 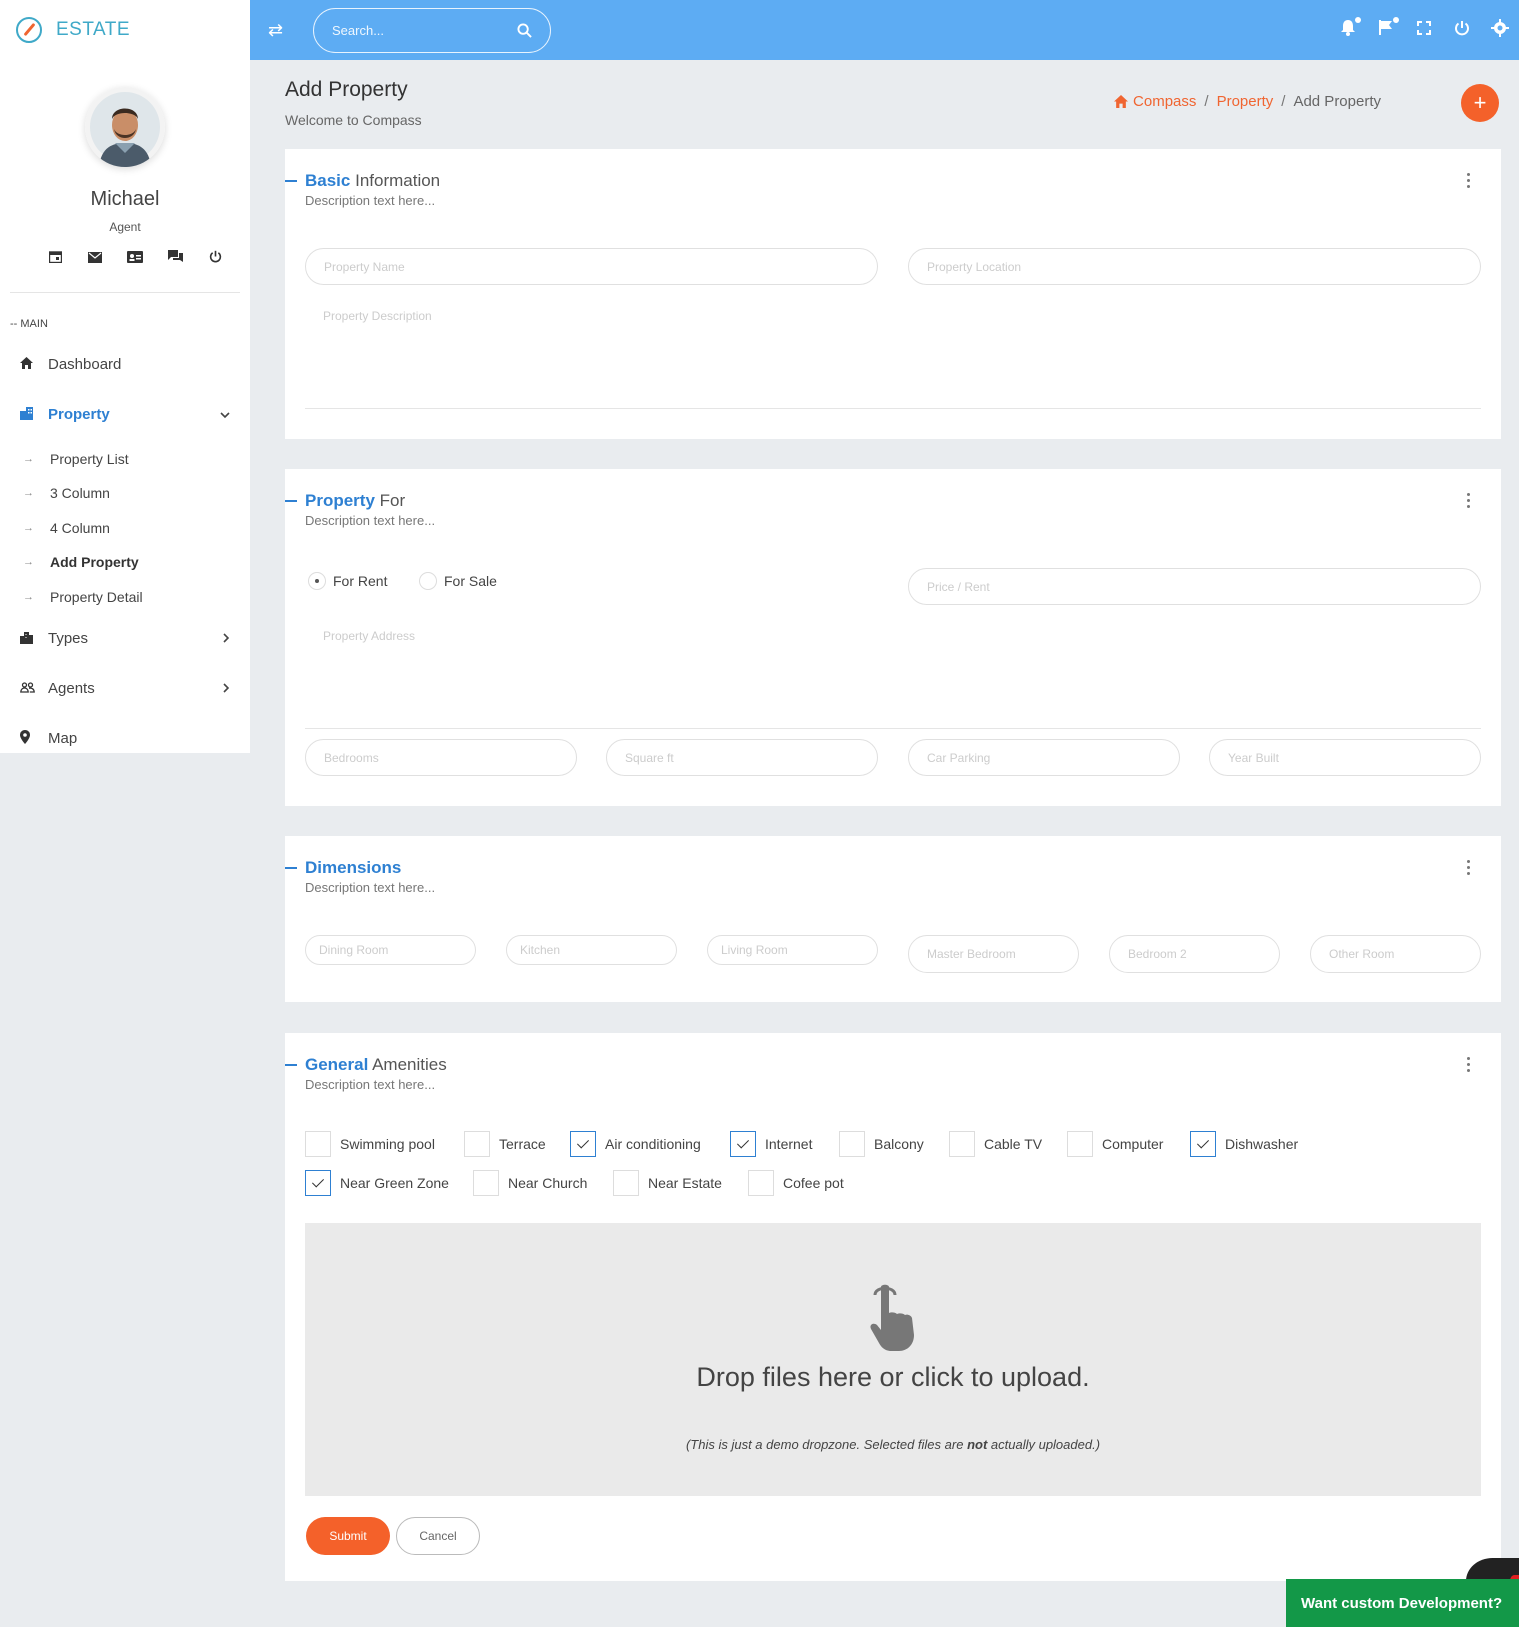 I want to click on property-name-field: Property Name, so click(x=591, y=266).